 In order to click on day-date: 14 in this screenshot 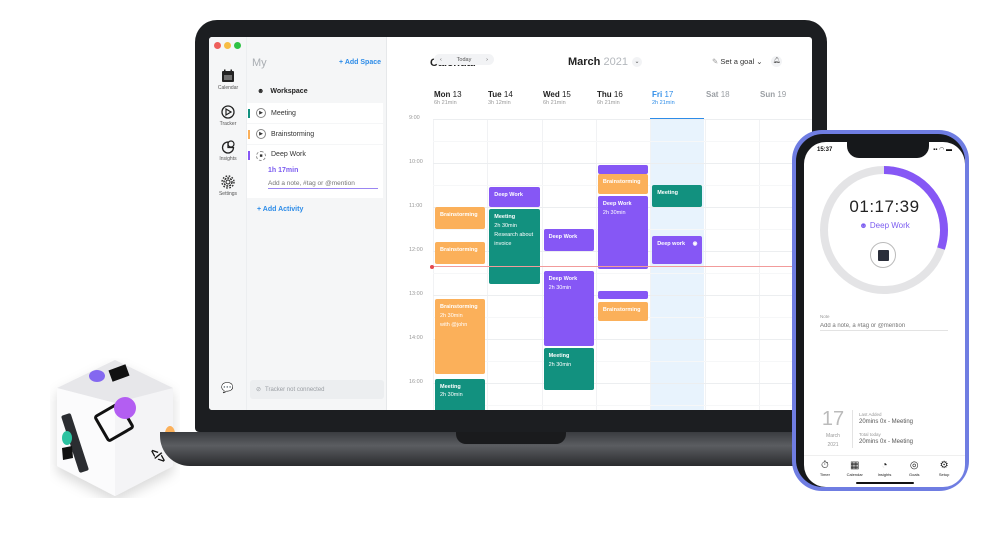, I will do `click(508, 94)`.